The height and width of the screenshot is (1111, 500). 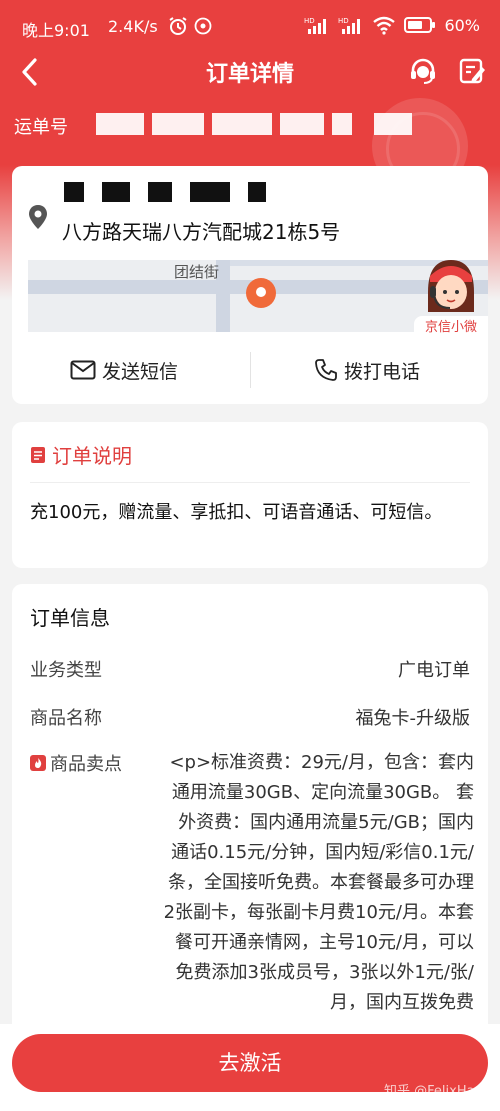 I want to click on order-description-header: 订单说明, so click(x=81, y=454).